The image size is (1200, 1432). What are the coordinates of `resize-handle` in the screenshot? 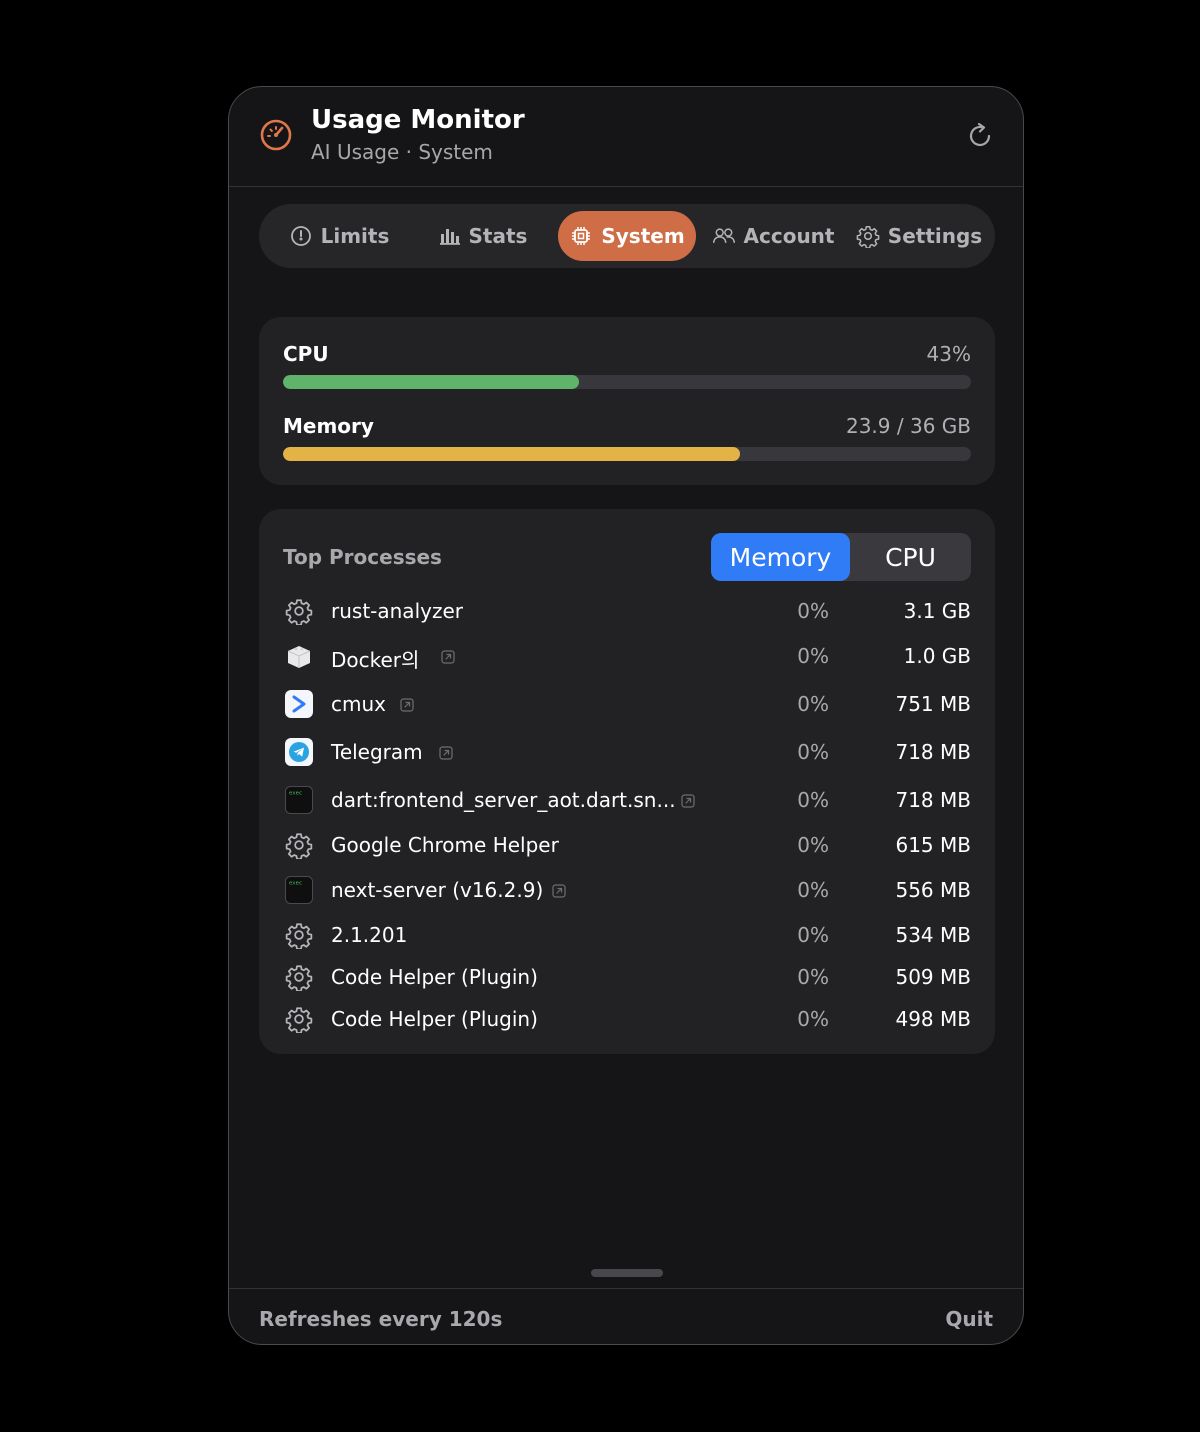 It's located at (627, 1273).